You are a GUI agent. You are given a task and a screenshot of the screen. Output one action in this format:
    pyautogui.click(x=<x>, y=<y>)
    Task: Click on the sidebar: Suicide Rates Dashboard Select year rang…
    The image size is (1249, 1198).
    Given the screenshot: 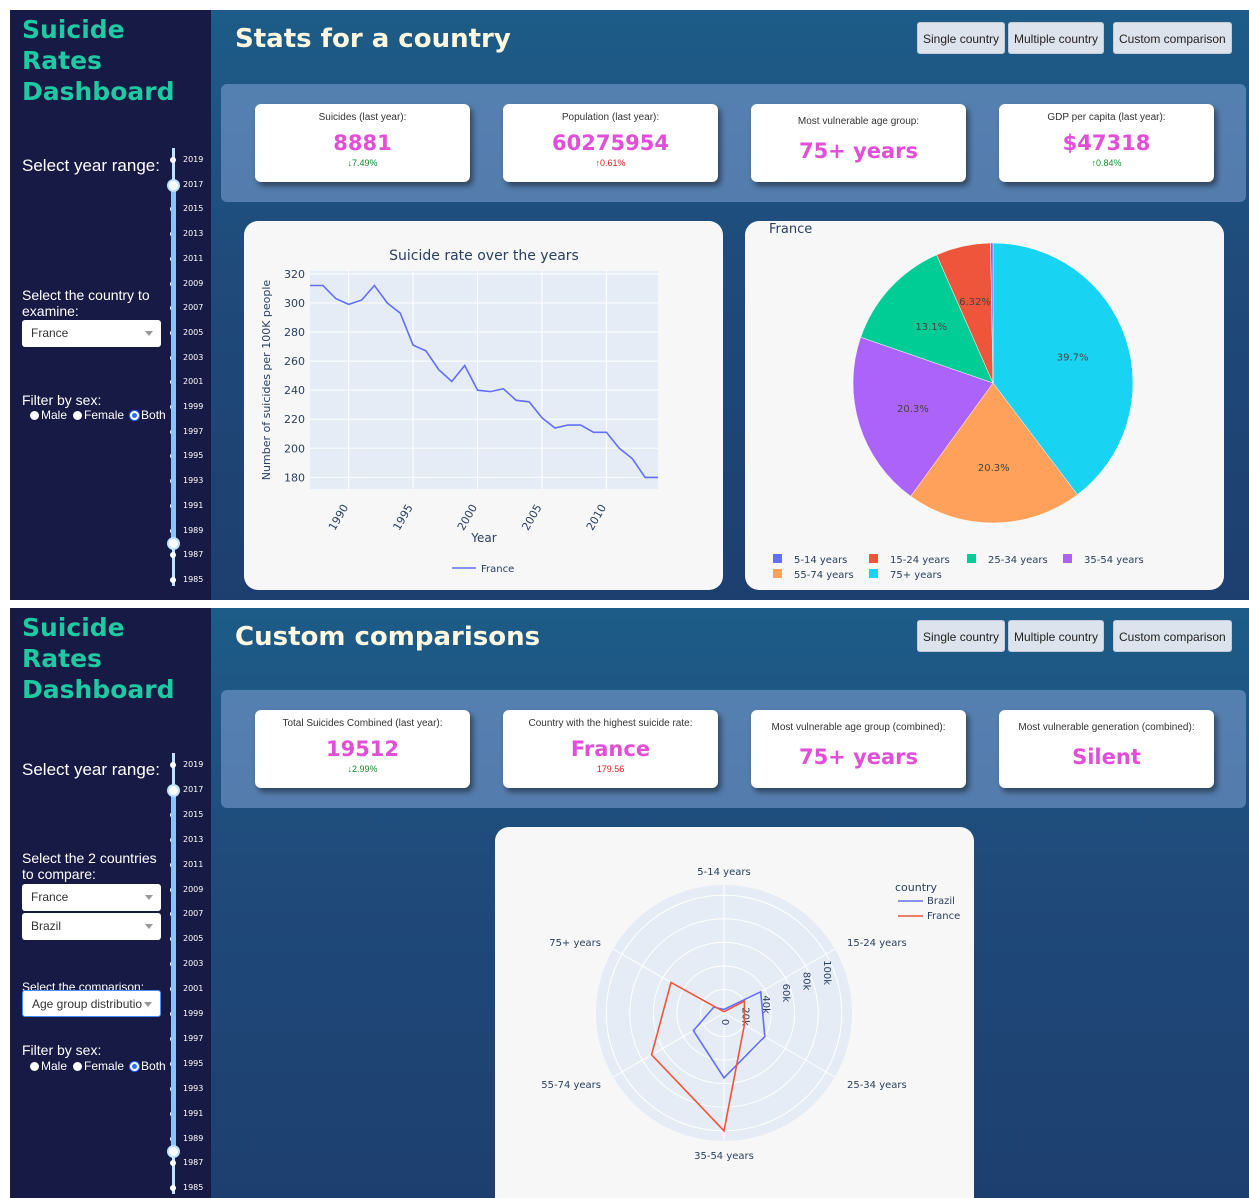 What is the action you would take?
    pyautogui.click(x=110, y=903)
    